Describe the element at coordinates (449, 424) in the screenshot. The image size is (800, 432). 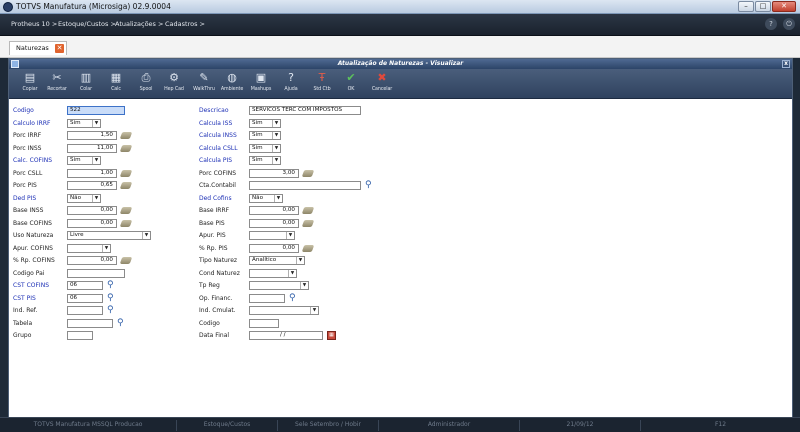
I see `status-user: Administrador` at that location.